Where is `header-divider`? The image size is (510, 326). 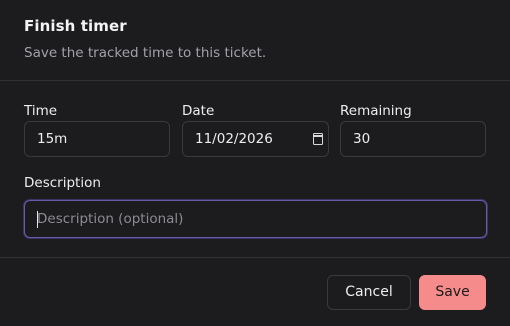 header-divider is located at coordinates (255, 80).